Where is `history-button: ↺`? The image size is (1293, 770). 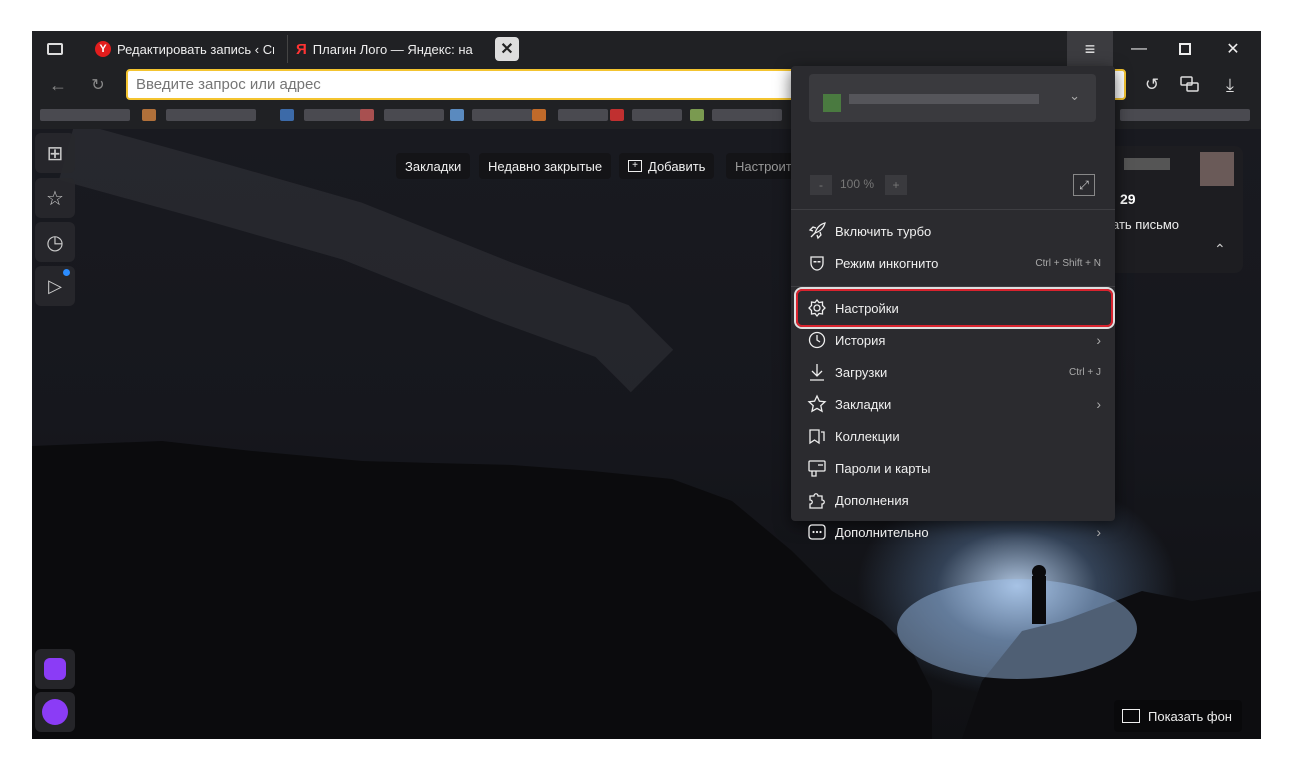
history-button: ↺ is located at coordinates (1152, 85).